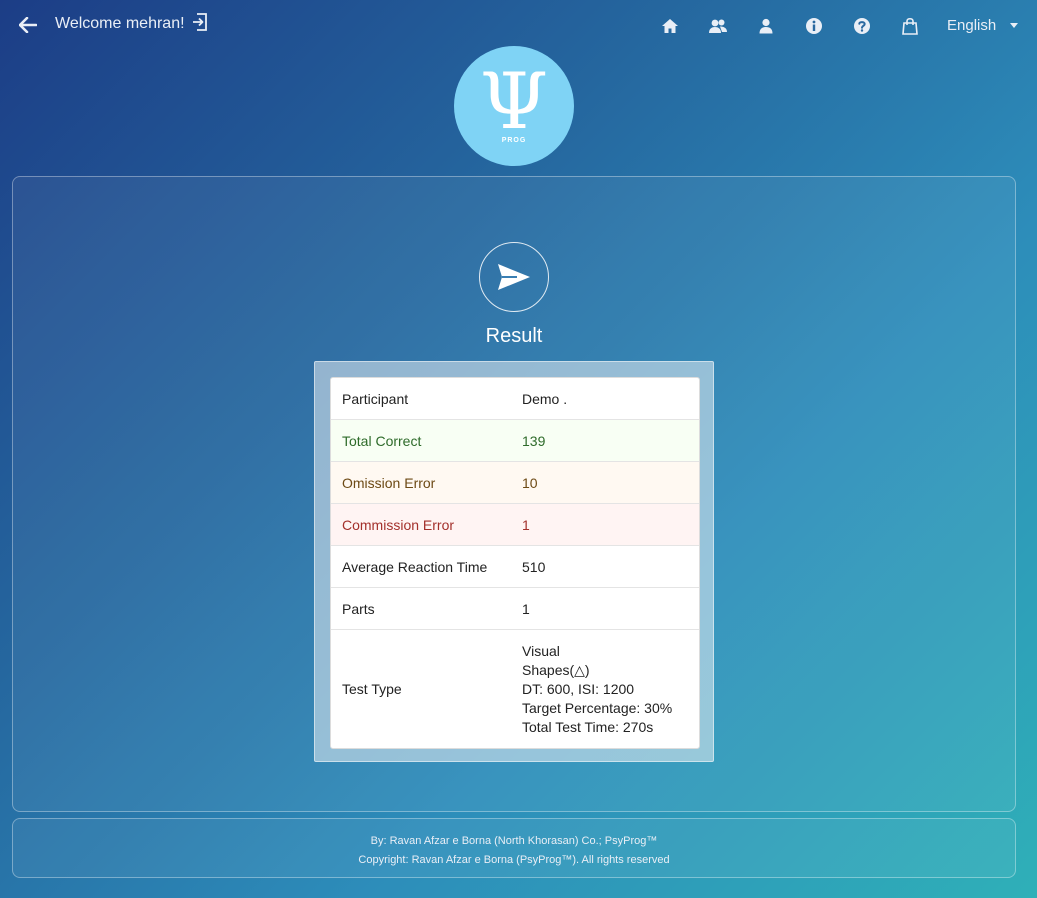  Describe the element at coordinates (518, 25) in the screenshot. I see `top-bar: Welcome mehran! English` at that location.